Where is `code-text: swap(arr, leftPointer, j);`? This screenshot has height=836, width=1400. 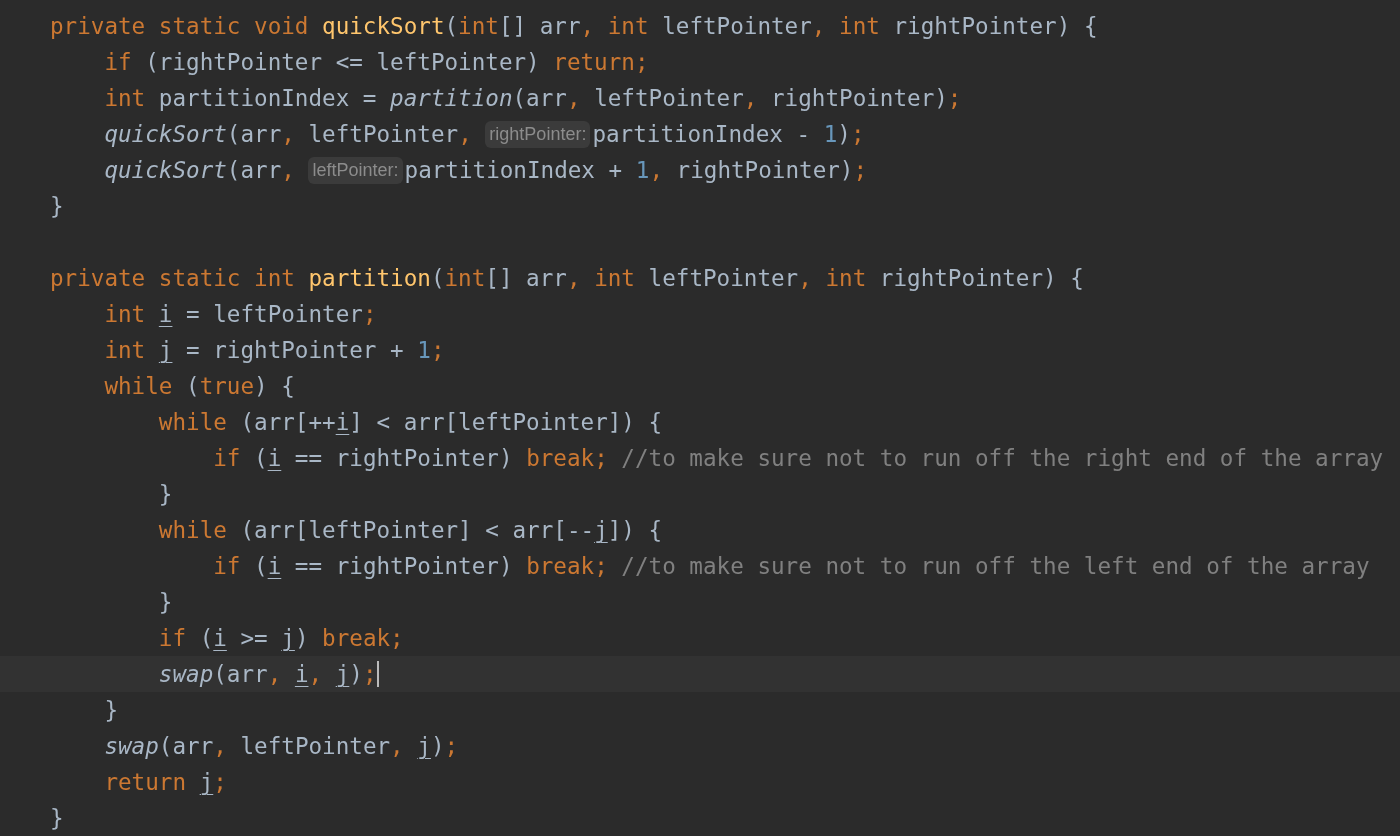 code-text: swap(arr, leftPointer, j); is located at coordinates (281, 746).